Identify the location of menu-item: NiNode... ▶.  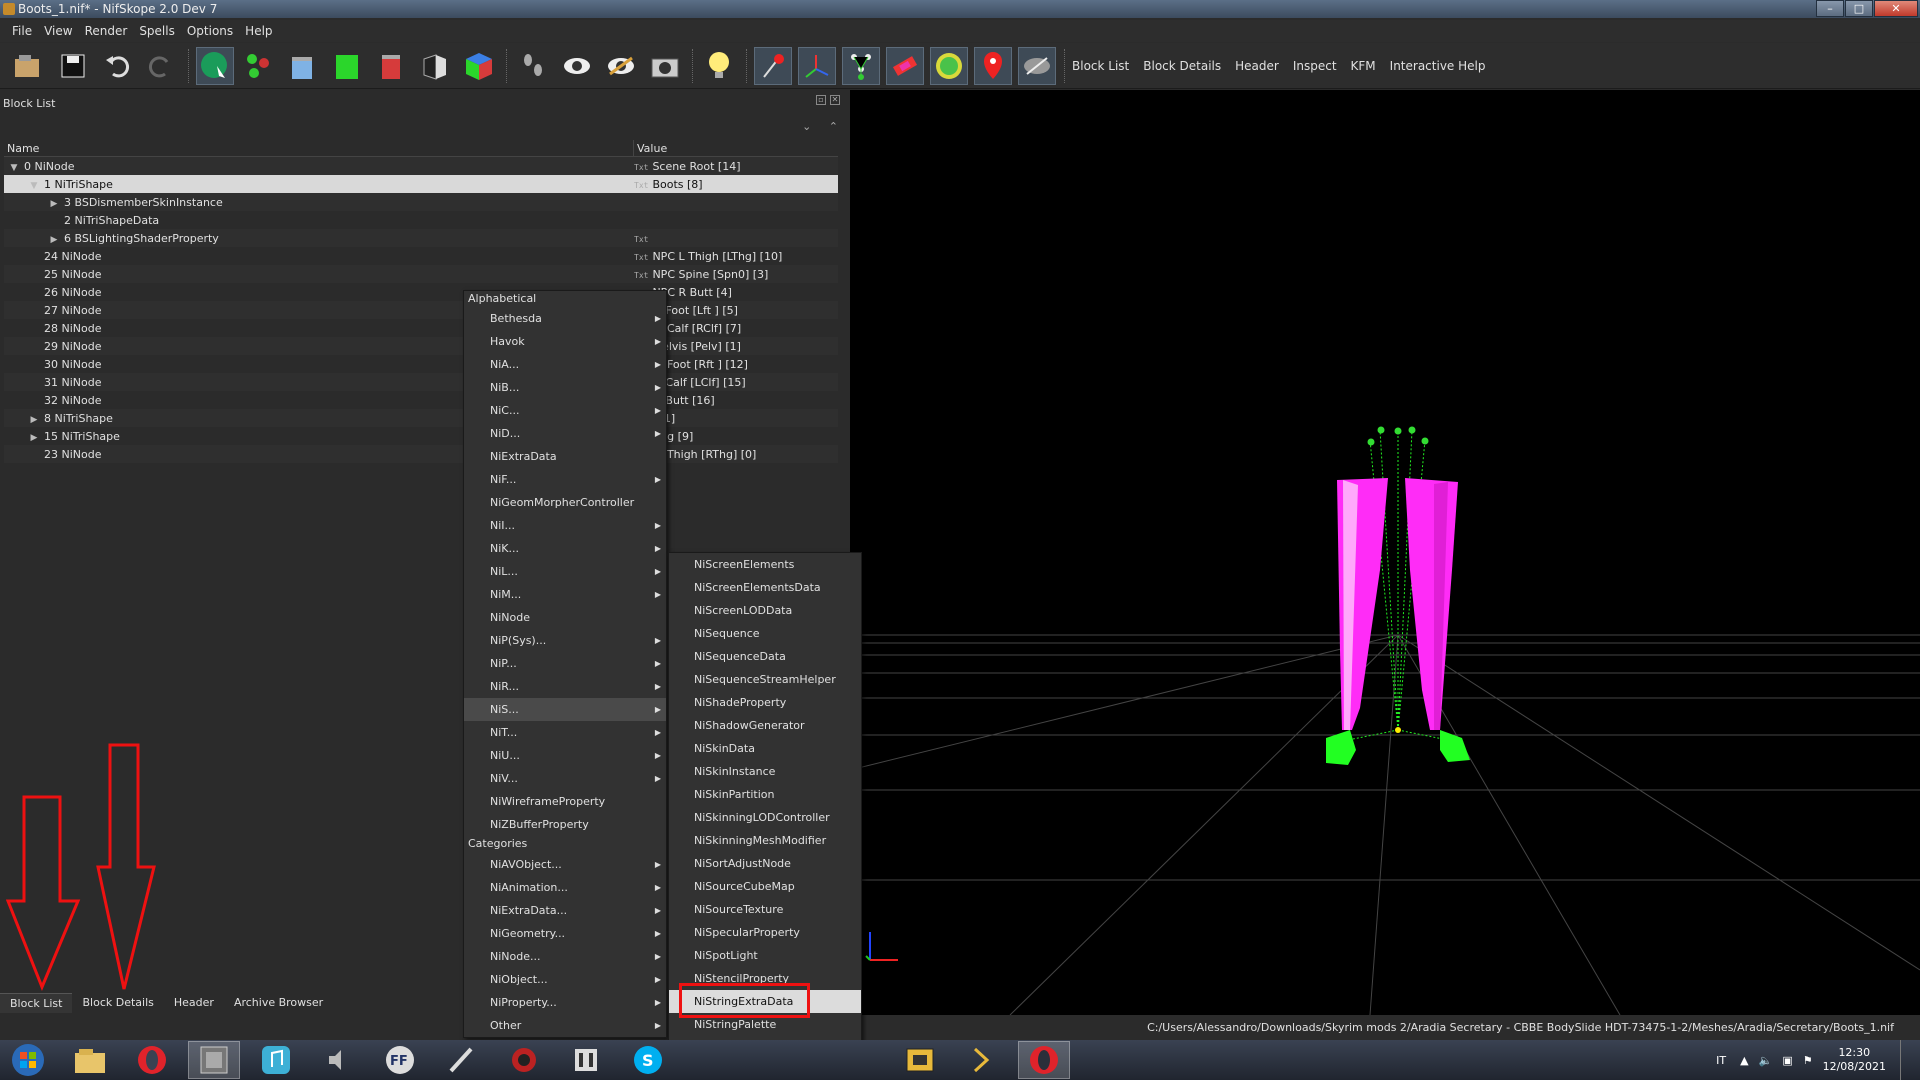
(565, 956).